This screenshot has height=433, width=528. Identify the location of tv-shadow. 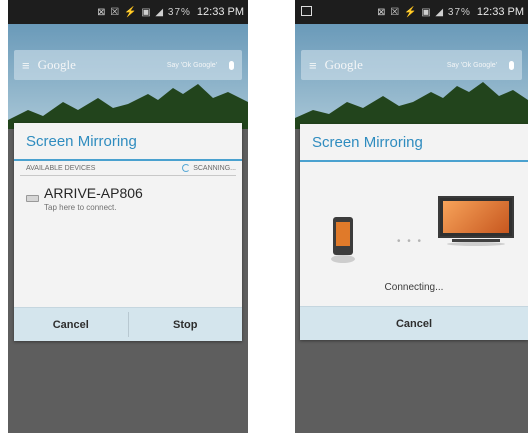
(476, 244).